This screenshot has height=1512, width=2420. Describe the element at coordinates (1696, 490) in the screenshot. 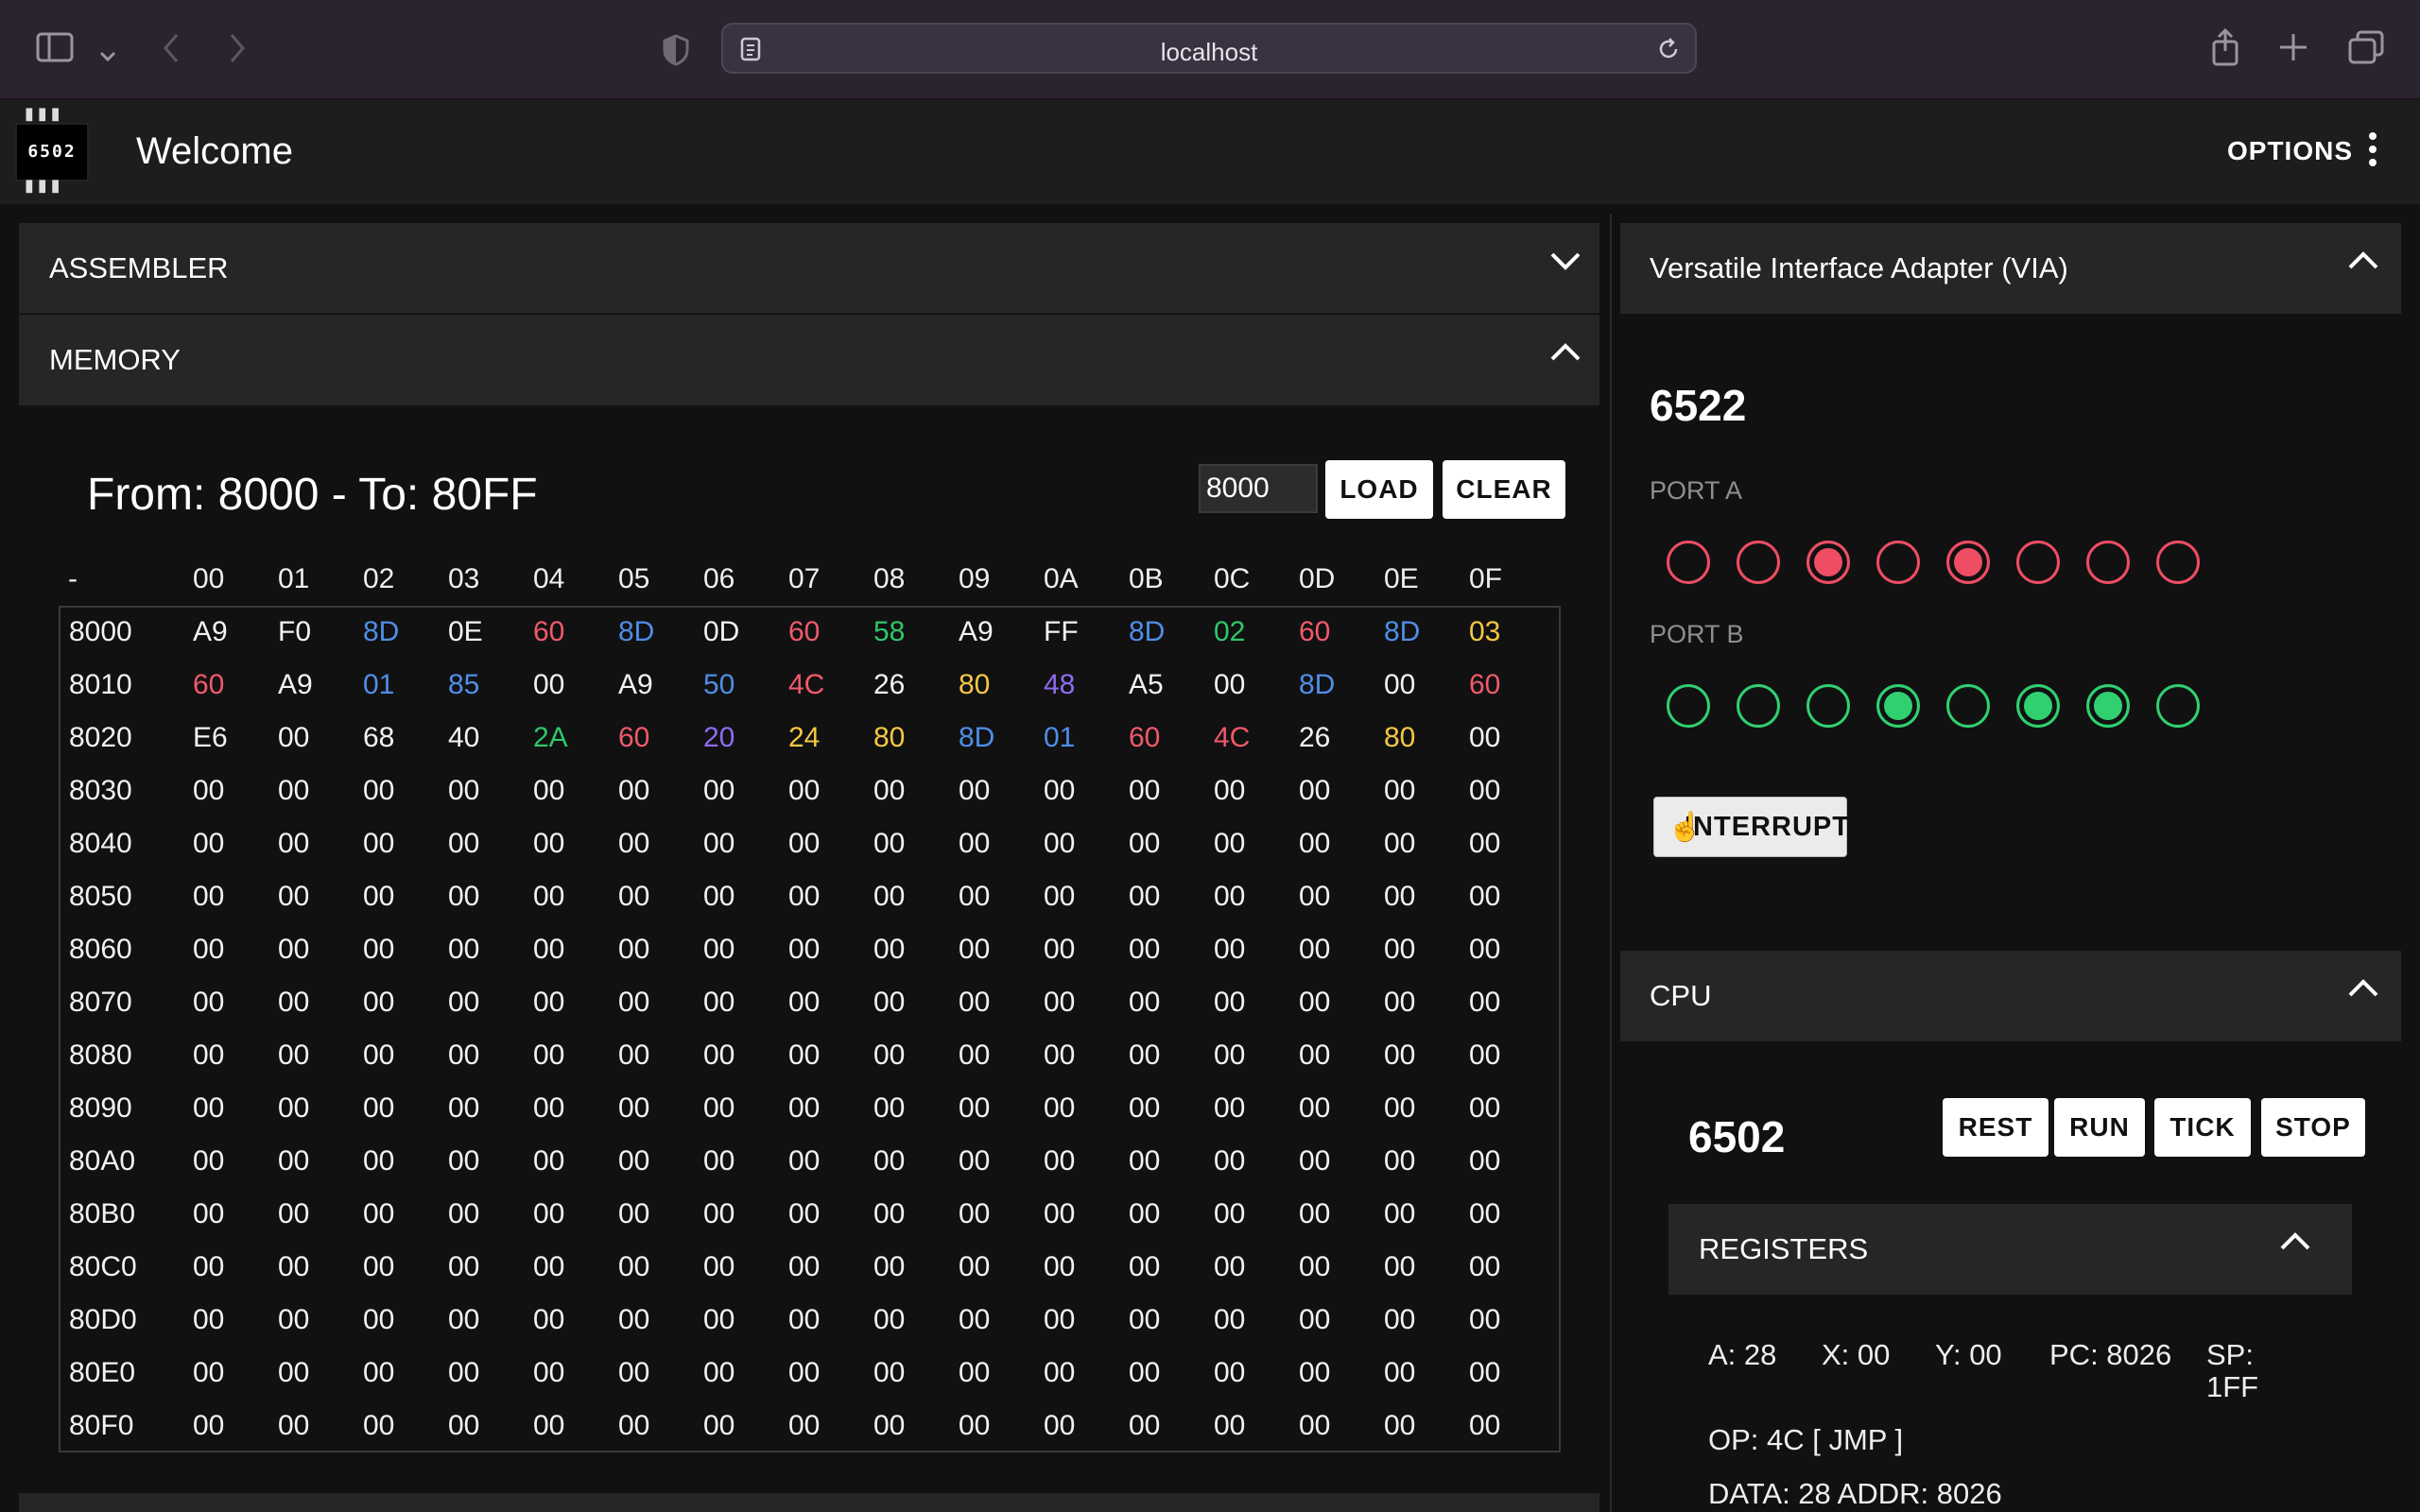

I see `port-a-label: PORT A` at that location.